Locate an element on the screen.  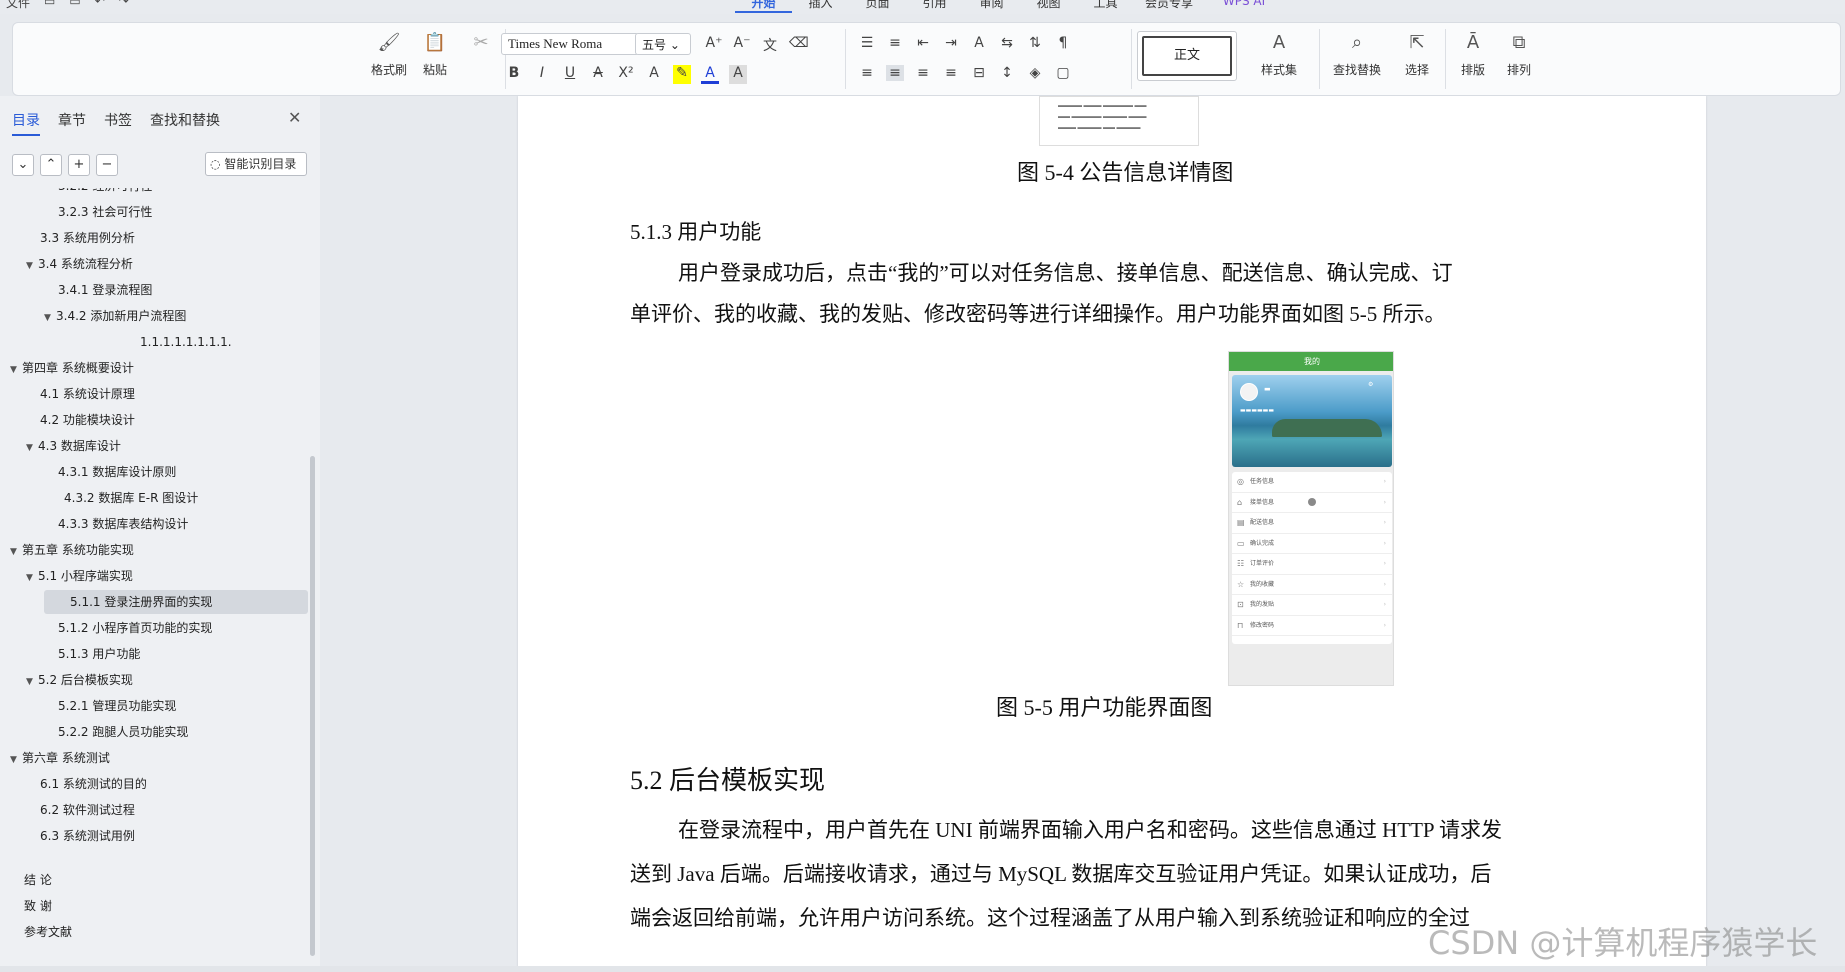
tab-home: 开始 is located at coordinates (763, 6).